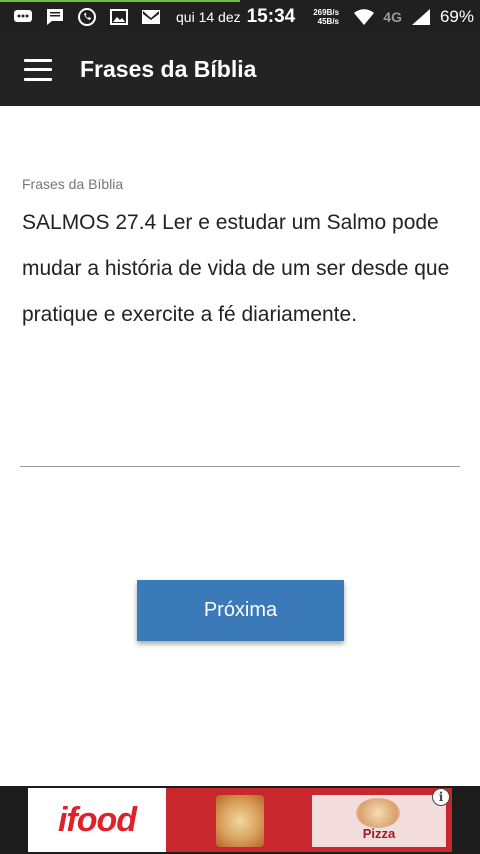 The width and height of the screenshot is (480, 854). I want to click on status-right: 4G 69%, so click(413, 17).